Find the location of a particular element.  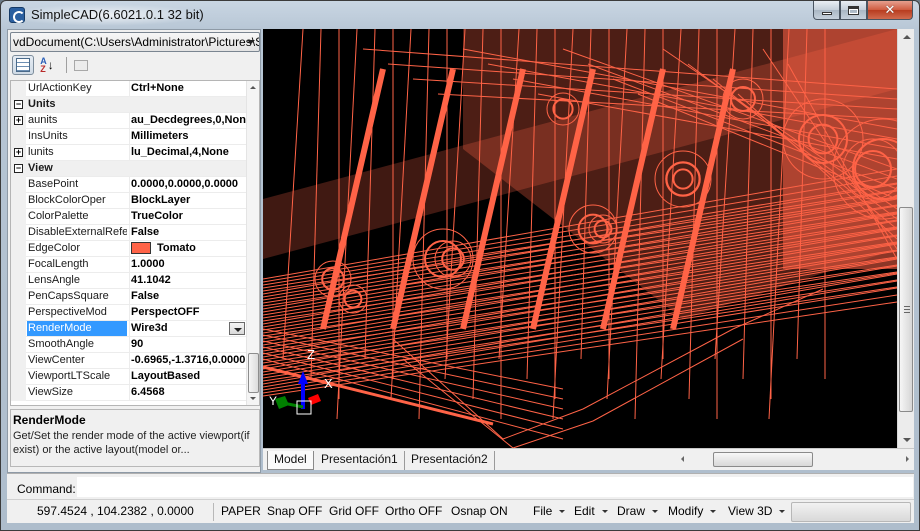

app-logo-icon is located at coordinates (17, 15).